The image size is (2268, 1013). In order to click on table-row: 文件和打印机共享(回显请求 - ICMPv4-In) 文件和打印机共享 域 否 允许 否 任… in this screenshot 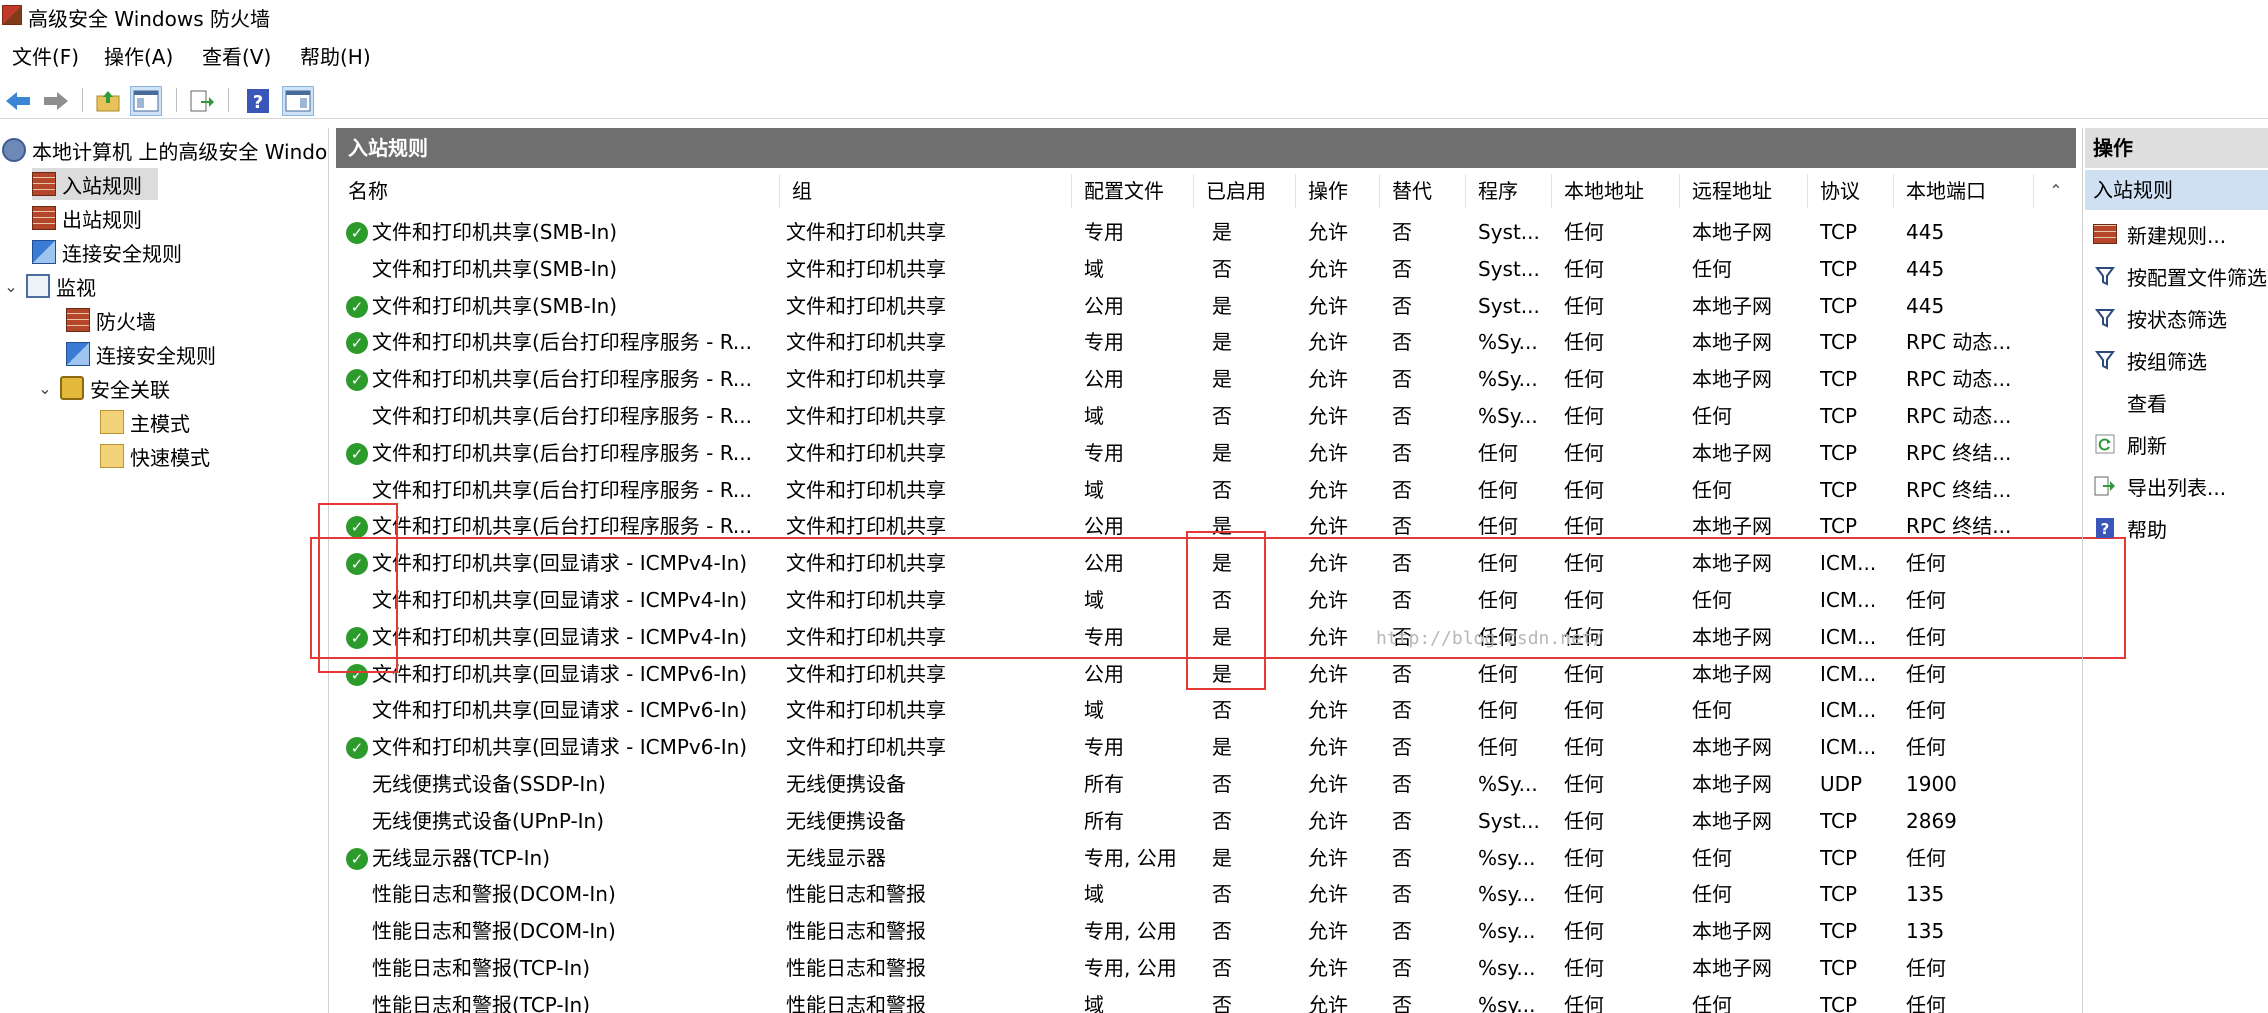, I will do `click(1191, 600)`.